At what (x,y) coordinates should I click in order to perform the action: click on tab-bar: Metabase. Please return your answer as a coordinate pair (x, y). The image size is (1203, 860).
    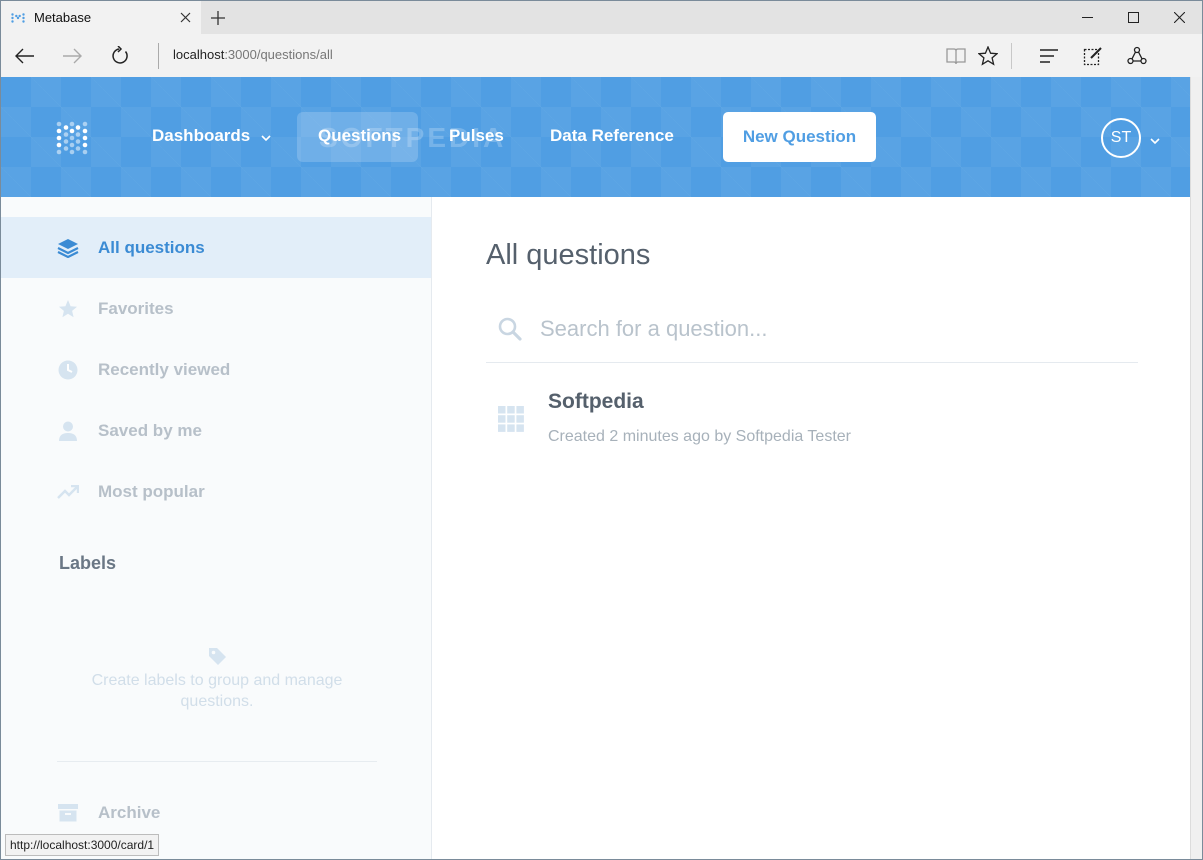
    Looking at the image, I should click on (601, 17).